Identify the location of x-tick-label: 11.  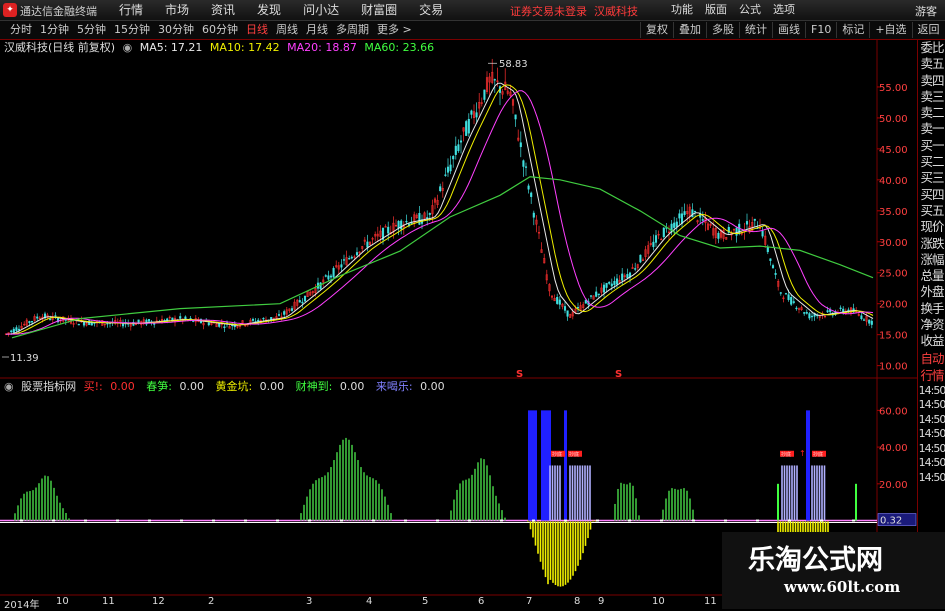
(710, 601).